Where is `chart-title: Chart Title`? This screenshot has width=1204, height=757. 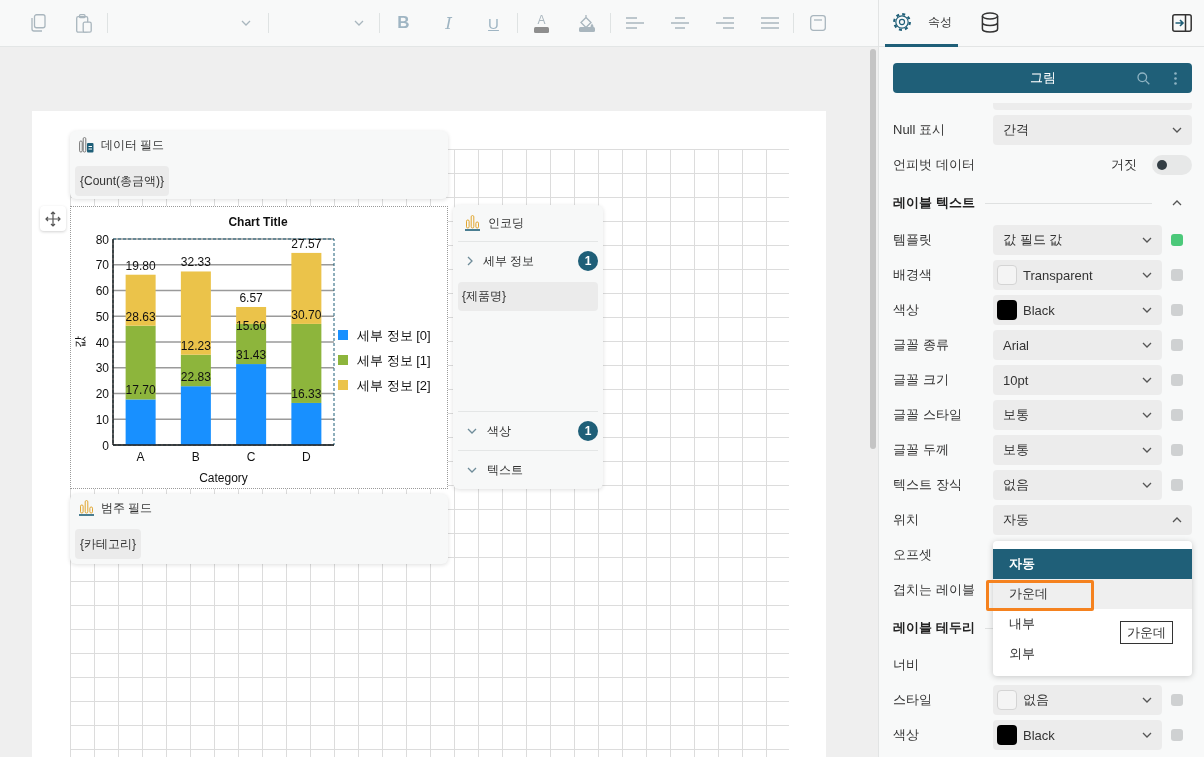 chart-title: Chart Title is located at coordinates (258, 222).